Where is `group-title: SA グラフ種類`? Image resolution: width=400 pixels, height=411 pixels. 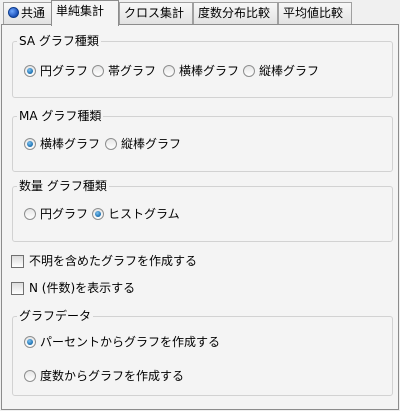 group-title: SA グラフ種類 is located at coordinates (59, 41).